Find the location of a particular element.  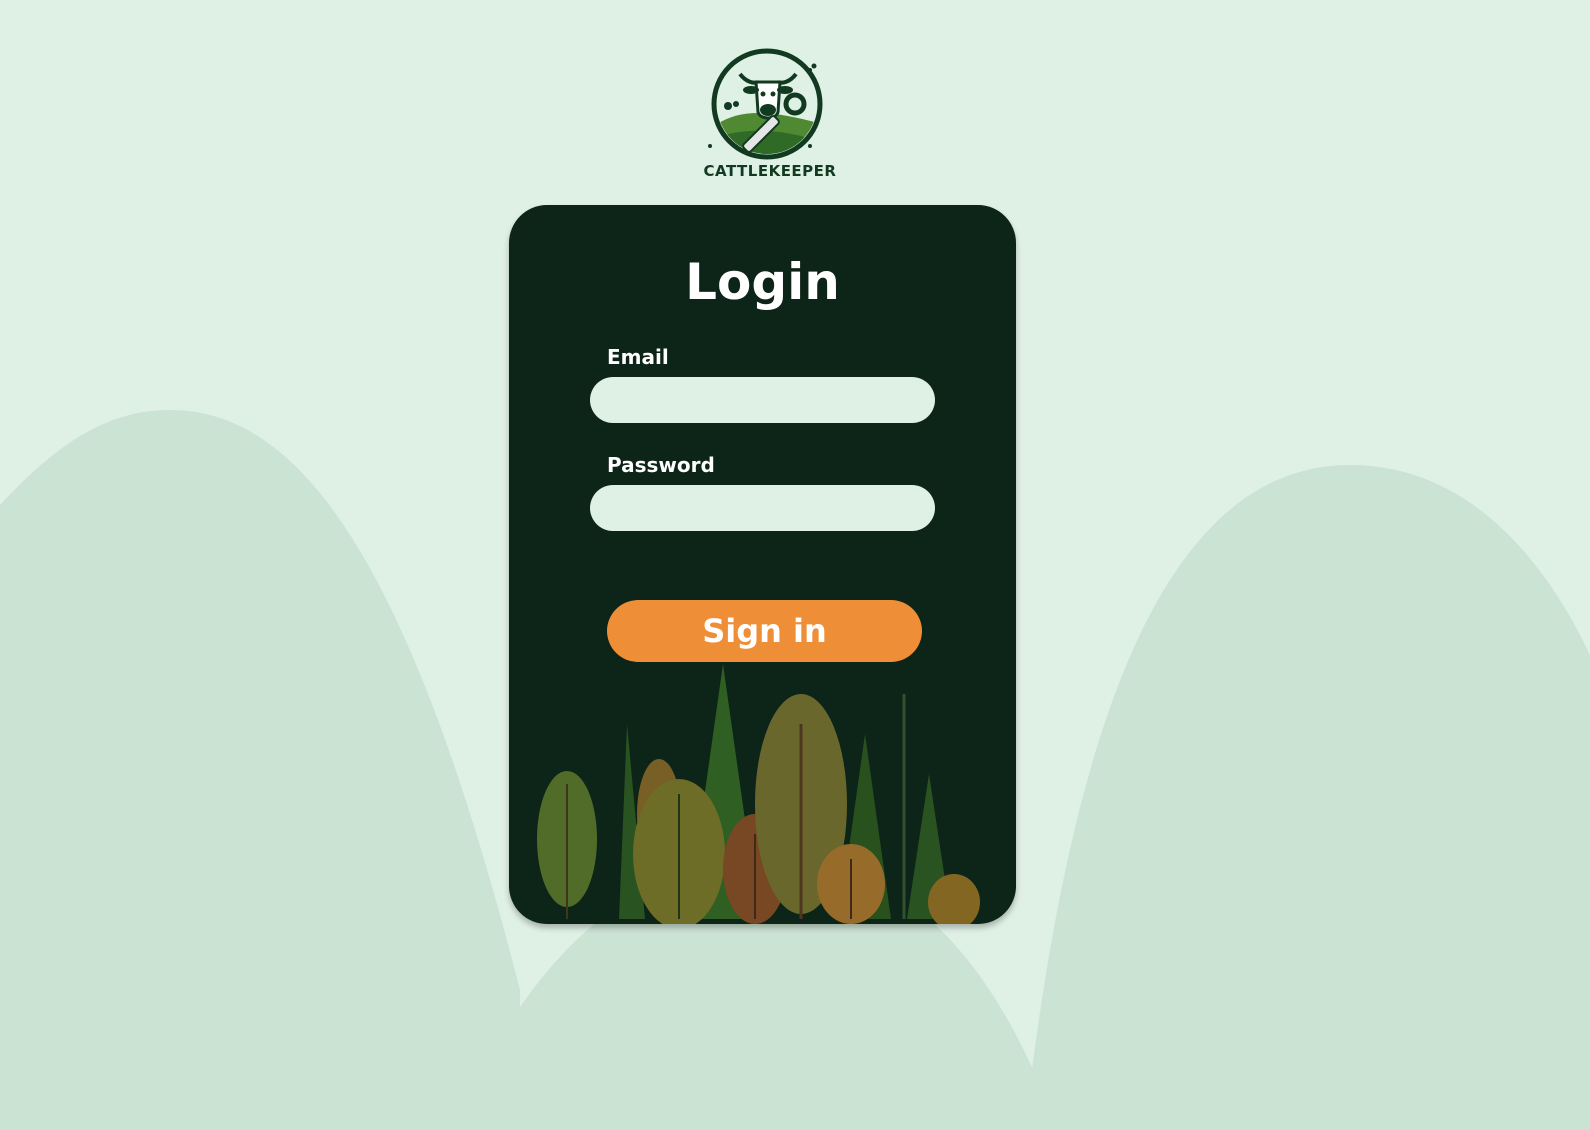

brand-name: CATTLEKEEPER is located at coordinates (770, 171).